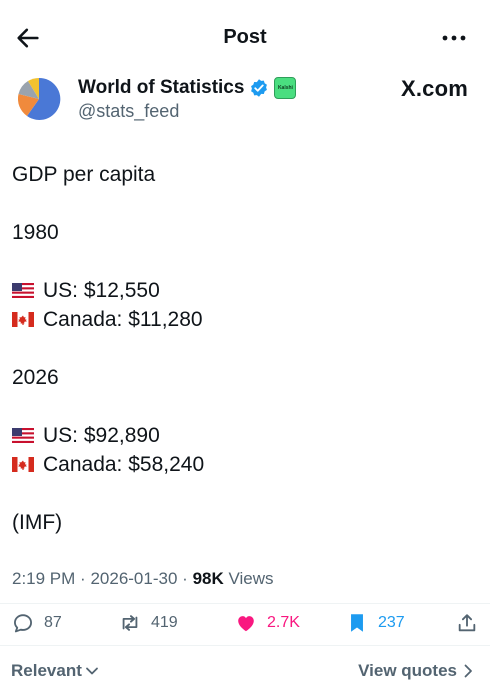 The width and height of the screenshot is (490, 696). What do you see at coordinates (454, 38) in the screenshot?
I see `more-icon` at bounding box center [454, 38].